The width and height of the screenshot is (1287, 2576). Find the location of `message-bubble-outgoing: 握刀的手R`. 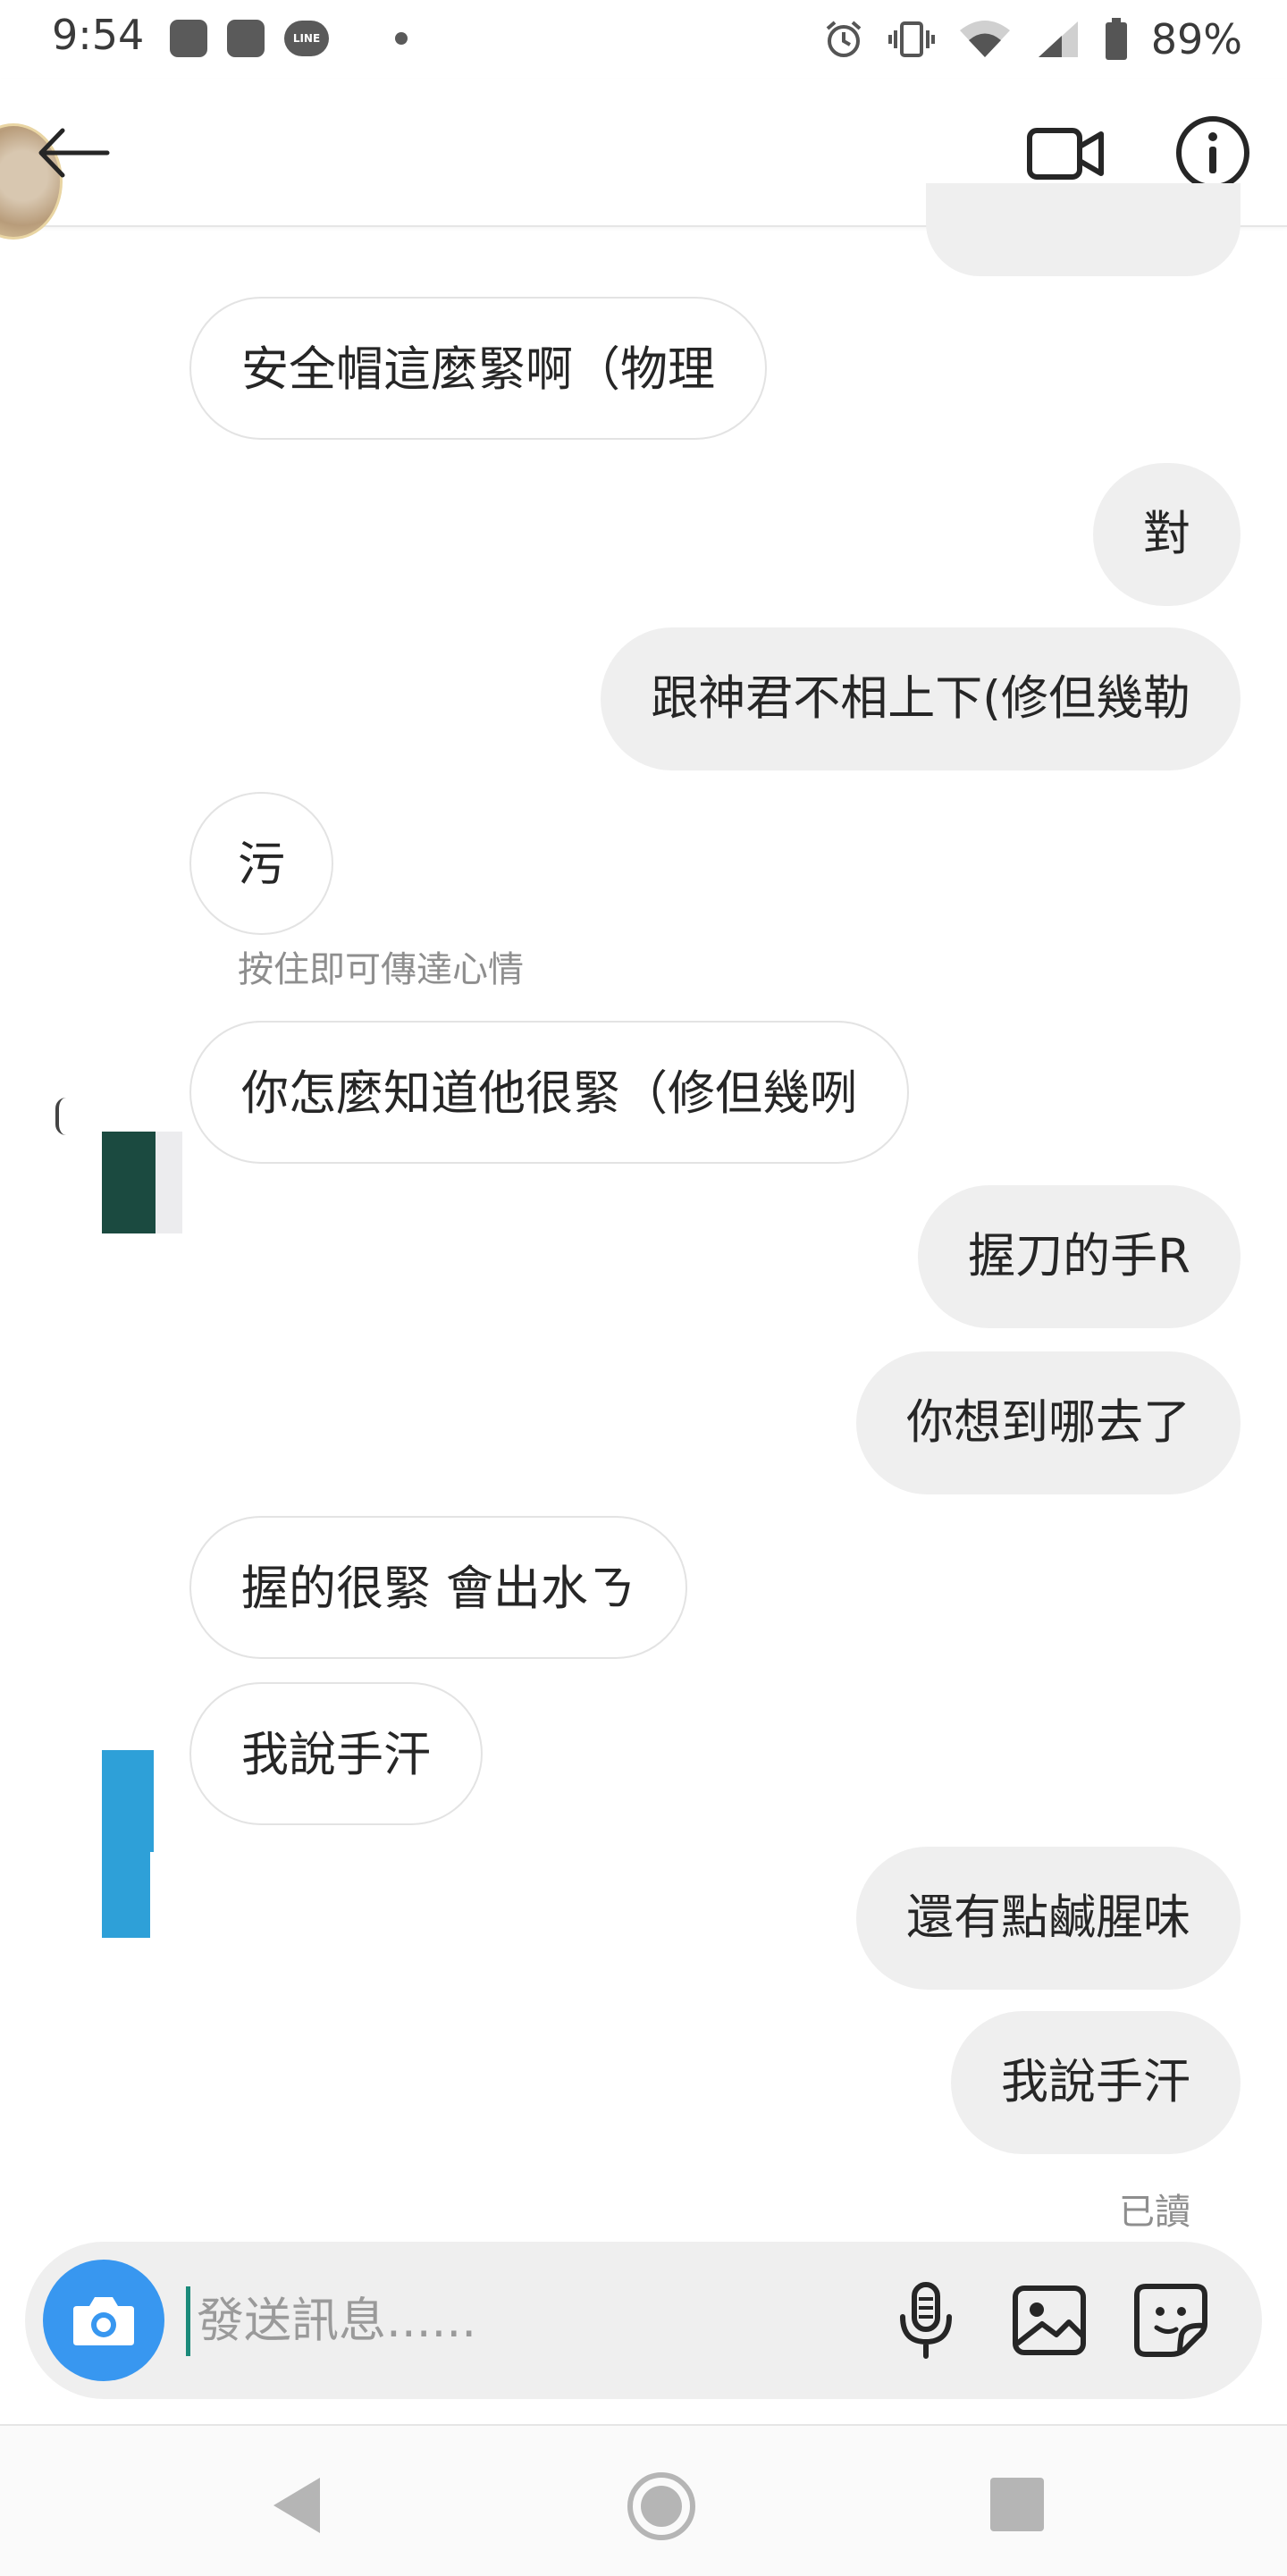

message-bubble-outgoing: 握刀的手R is located at coordinates (1079, 1257).